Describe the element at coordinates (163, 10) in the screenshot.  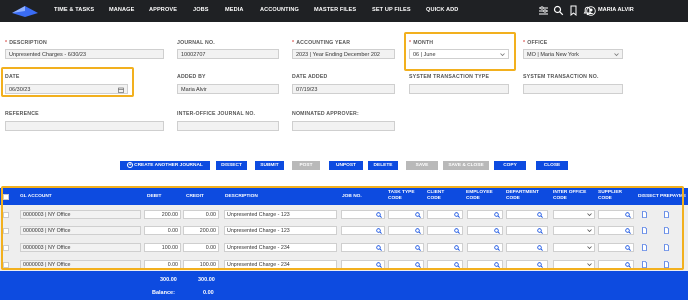
I see `nav-approve: APPROVE` at that location.